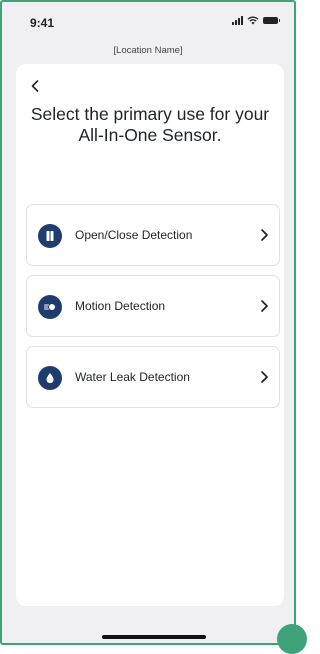 The width and height of the screenshot is (320, 654). I want to click on signal-icon, so click(237, 20).